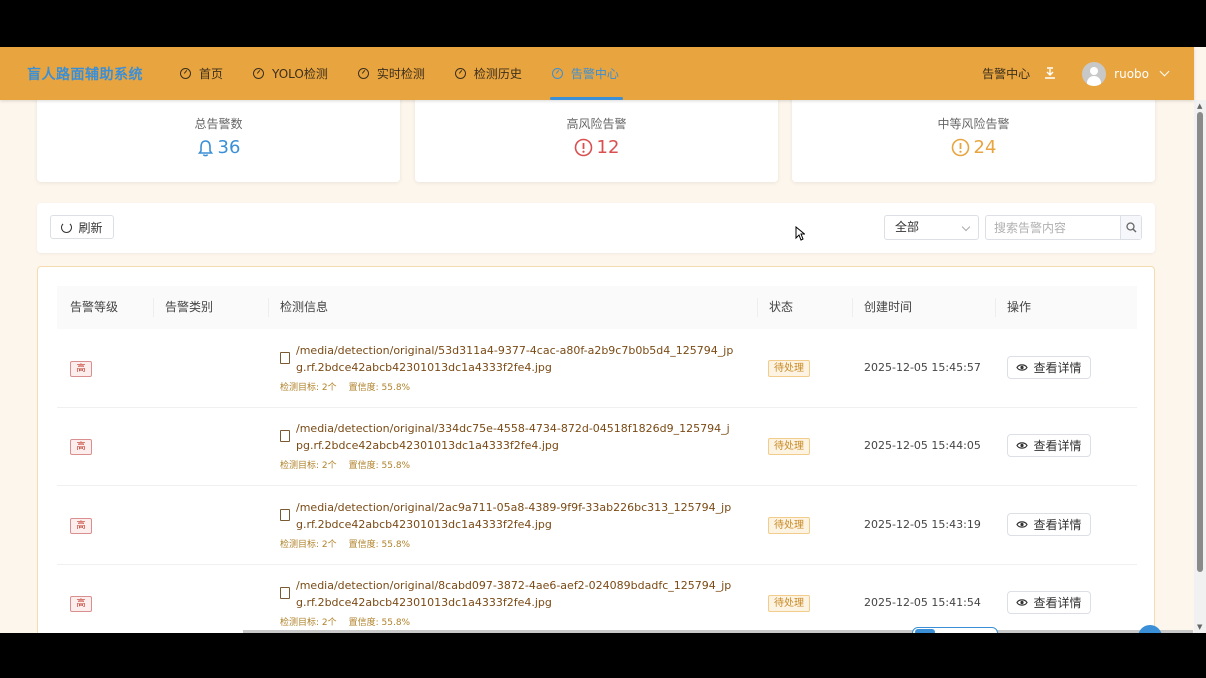 The height and width of the screenshot is (678, 1206). What do you see at coordinates (1094, 73) in the screenshot?
I see `avatar` at bounding box center [1094, 73].